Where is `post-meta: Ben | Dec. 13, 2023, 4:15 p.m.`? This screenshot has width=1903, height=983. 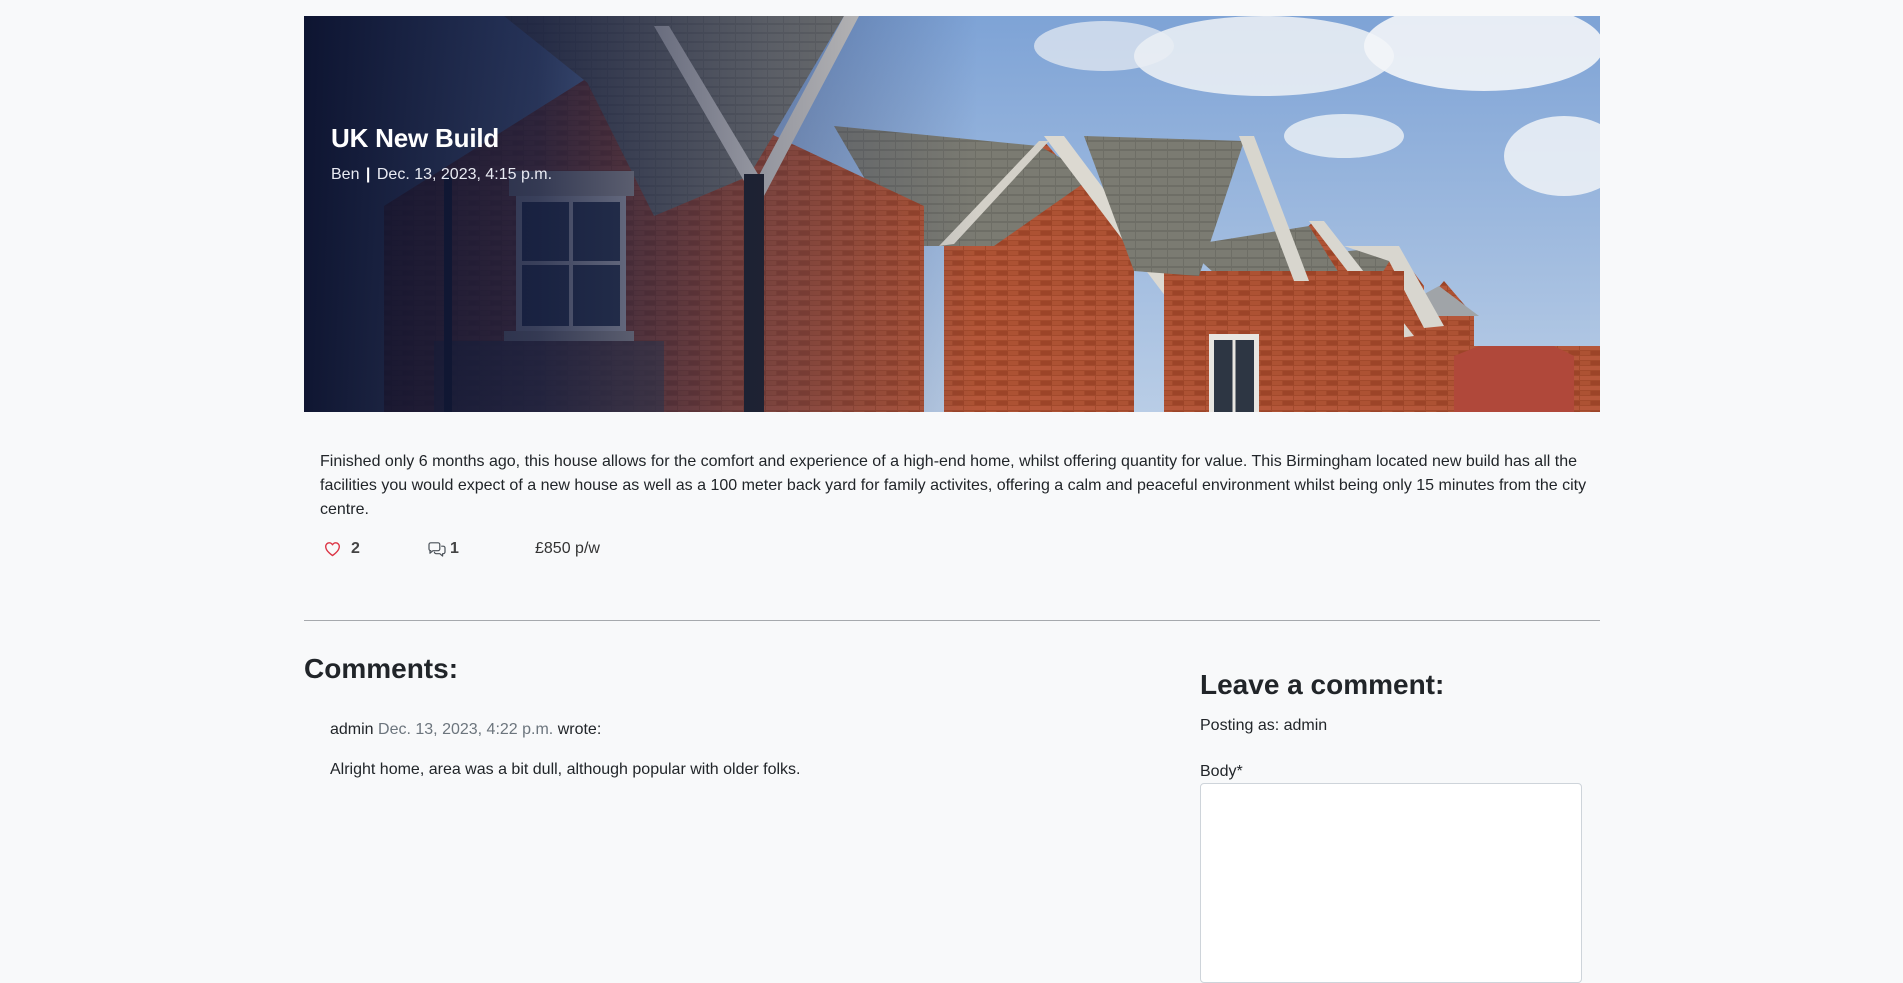
post-meta: Ben | Dec. 13, 2023, 4:15 p.m. is located at coordinates (441, 175).